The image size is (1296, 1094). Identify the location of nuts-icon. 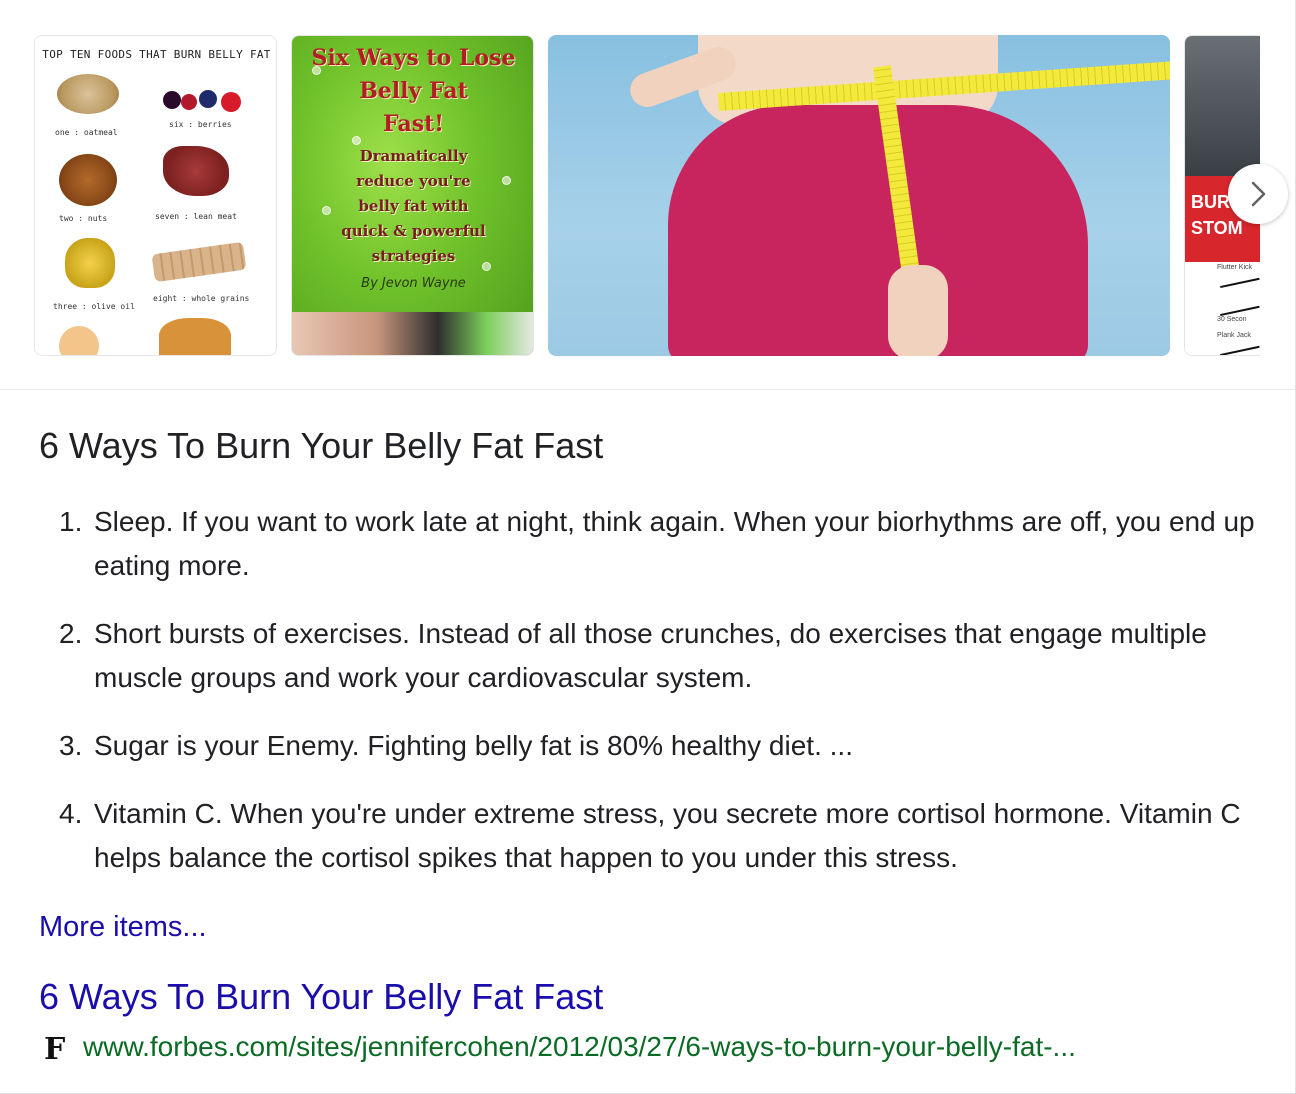
(88, 180).